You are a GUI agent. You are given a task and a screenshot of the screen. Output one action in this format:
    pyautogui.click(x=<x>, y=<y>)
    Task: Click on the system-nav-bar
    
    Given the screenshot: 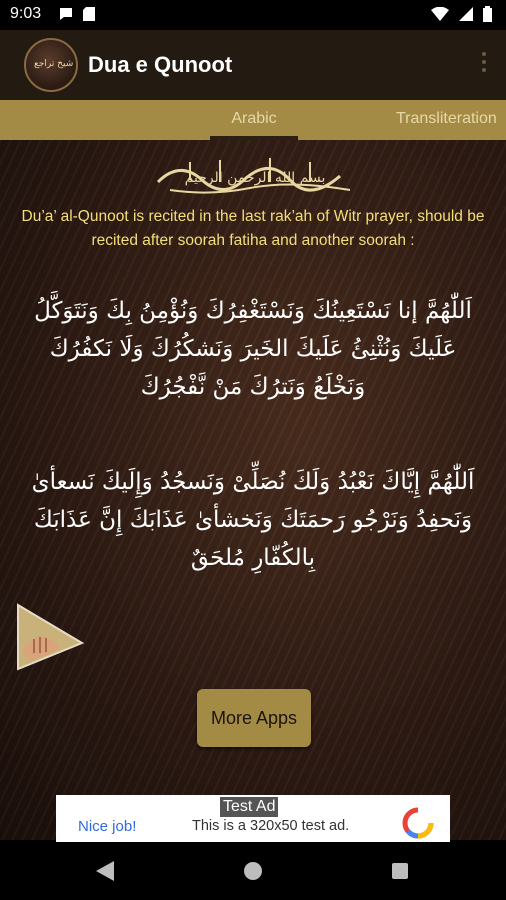 What is the action you would take?
    pyautogui.click(x=253, y=871)
    